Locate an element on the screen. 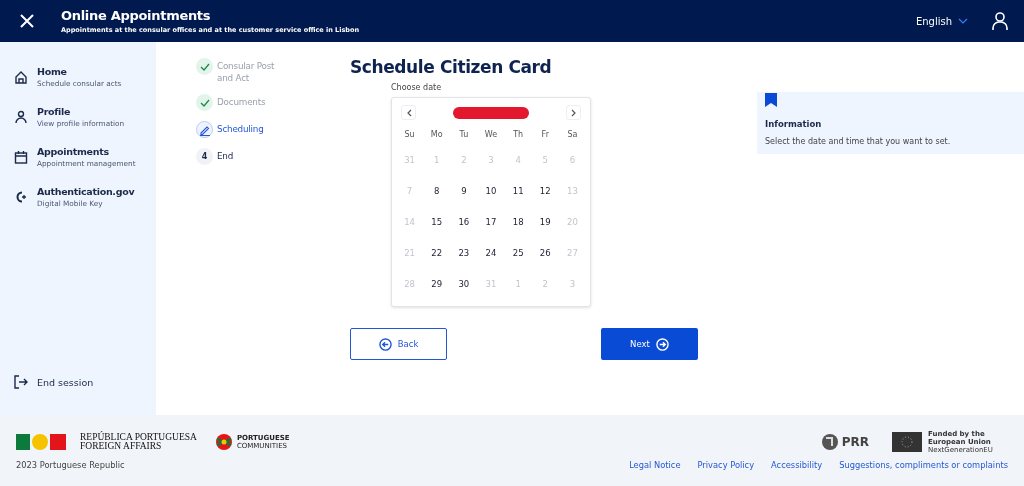 The height and width of the screenshot is (486, 1024). weekday-label: We is located at coordinates (491, 135).